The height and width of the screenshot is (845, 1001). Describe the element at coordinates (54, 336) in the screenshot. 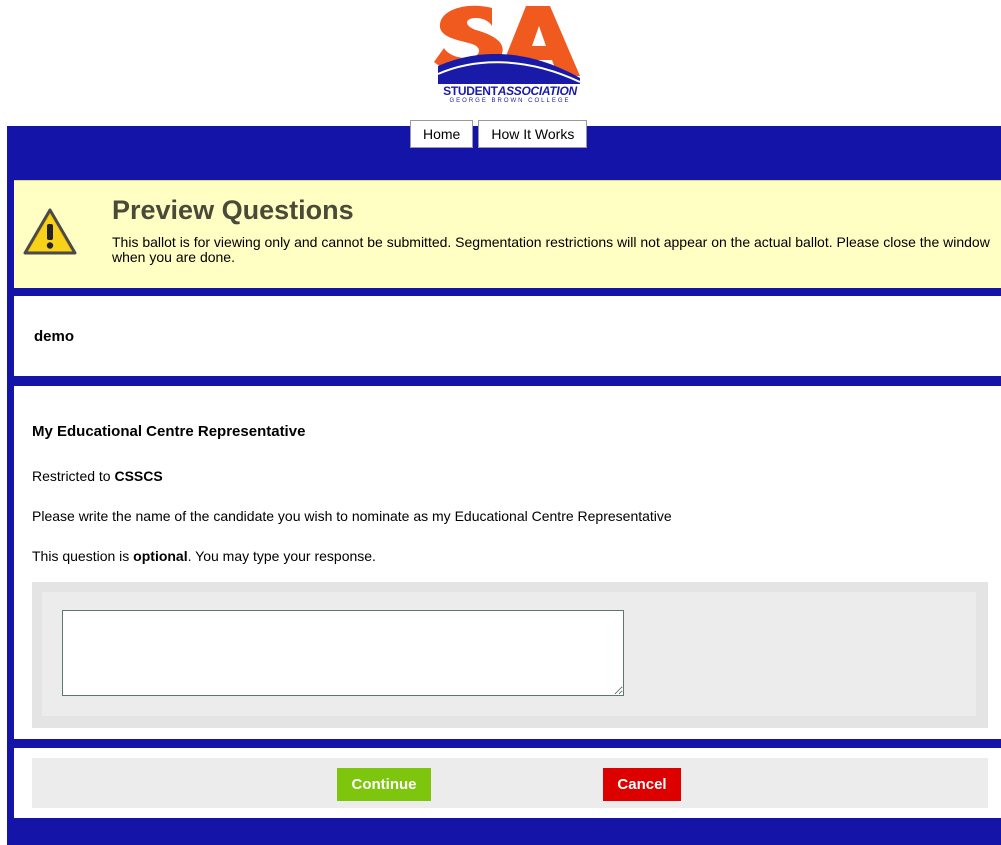

I see `ballot-title: demo` at that location.